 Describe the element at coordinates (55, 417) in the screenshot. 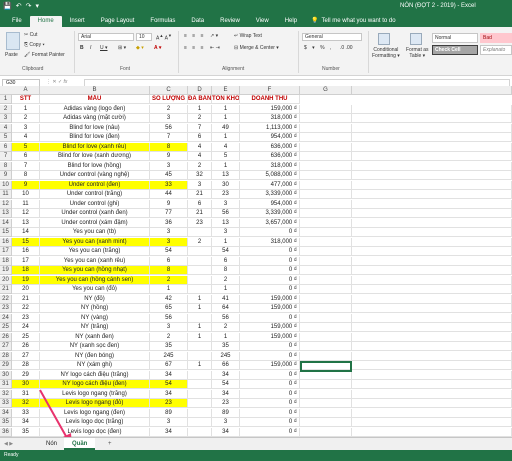

I see `annotation-arrow` at that location.